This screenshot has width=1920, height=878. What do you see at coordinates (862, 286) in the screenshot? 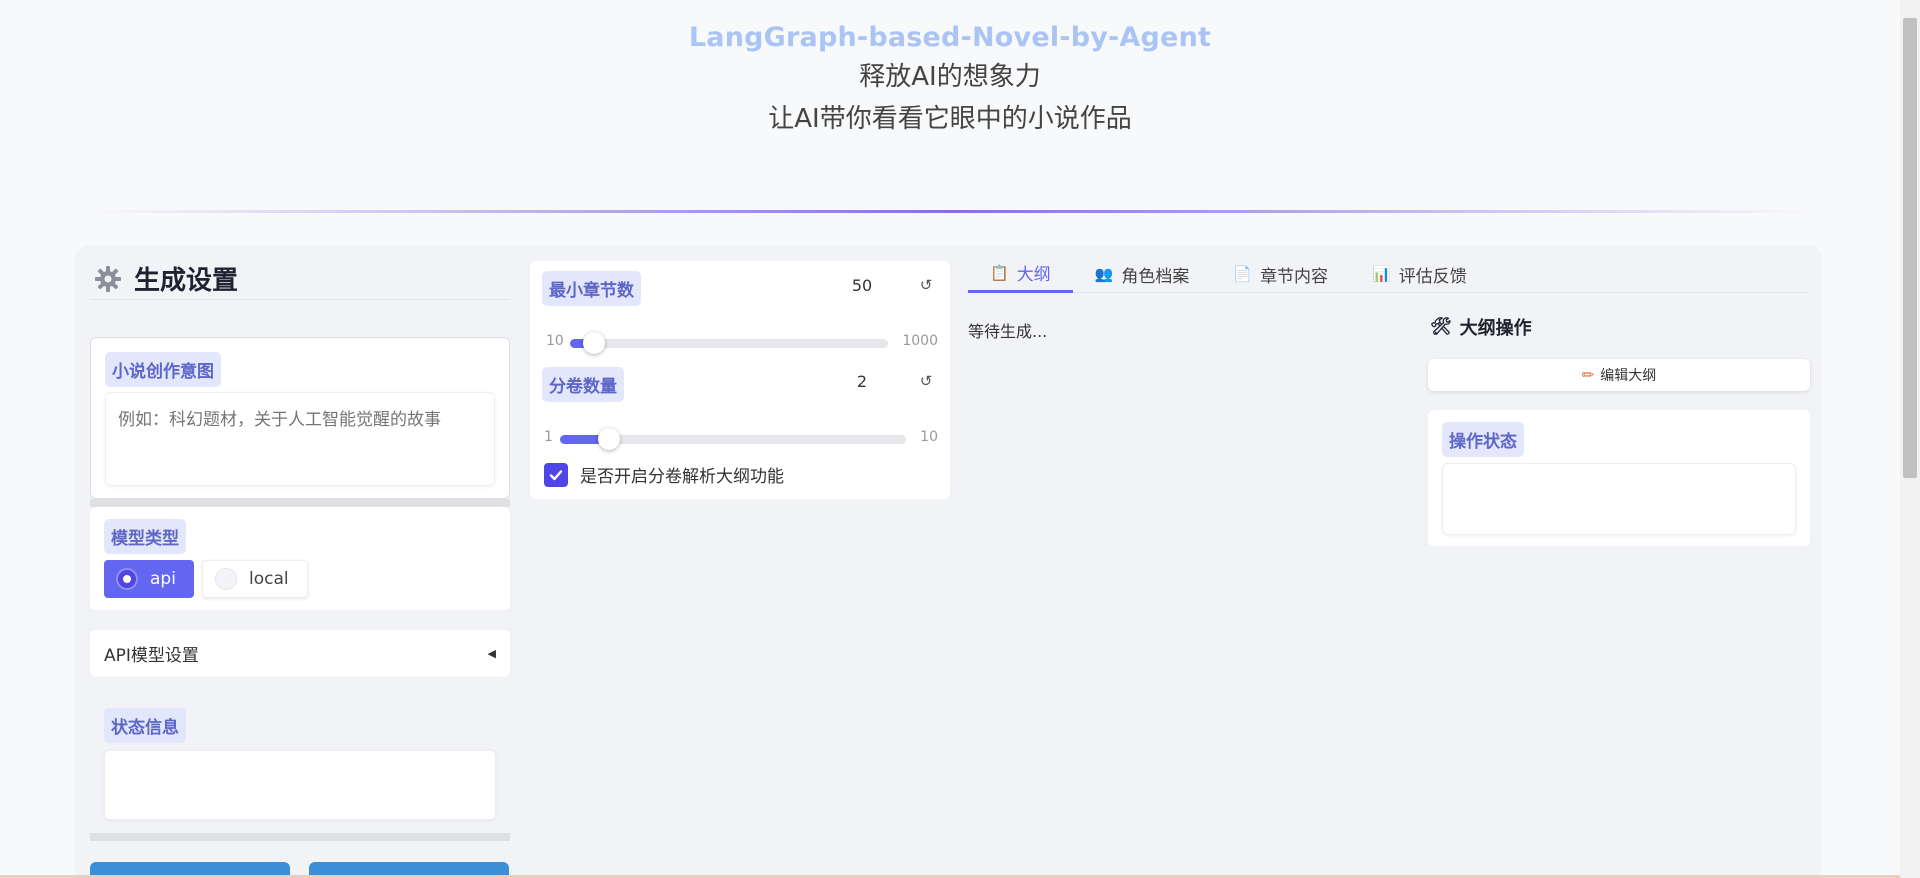
I see `min-chapters-input: 50` at bounding box center [862, 286].